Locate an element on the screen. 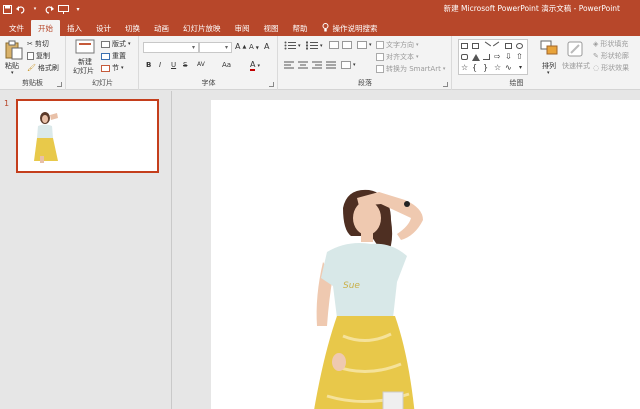  layout-button: 版式 ▾ is located at coordinates (116, 44).